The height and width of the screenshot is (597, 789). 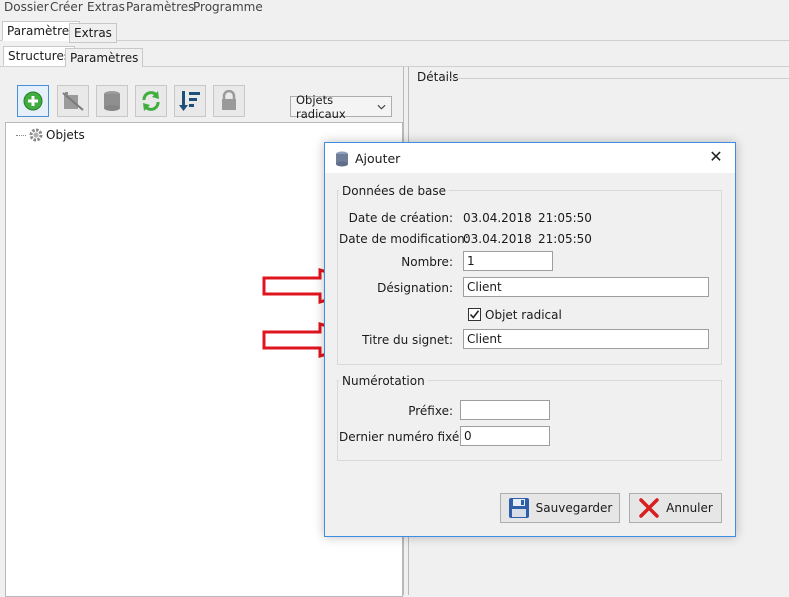 What do you see at coordinates (518, 508) in the screenshot?
I see `floppy-disk-icon` at bounding box center [518, 508].